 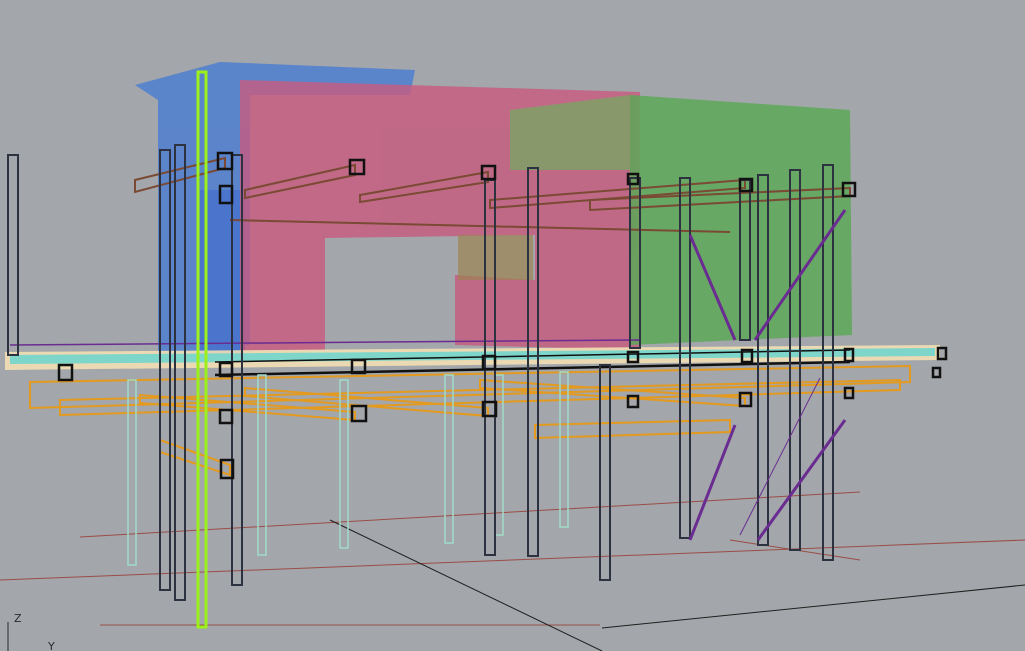 What do you see at coordinates (51, 645) in the screenshot?
I see `axis-label-y: Y` at bounding box center [51, 645].